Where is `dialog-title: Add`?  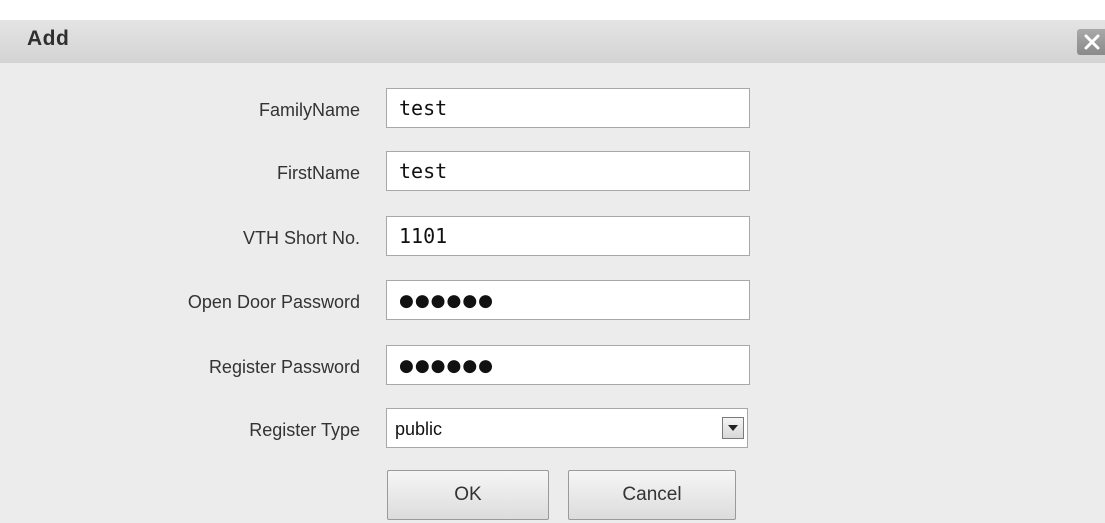 dialog-title: Add is located at coordinates (48, 38).